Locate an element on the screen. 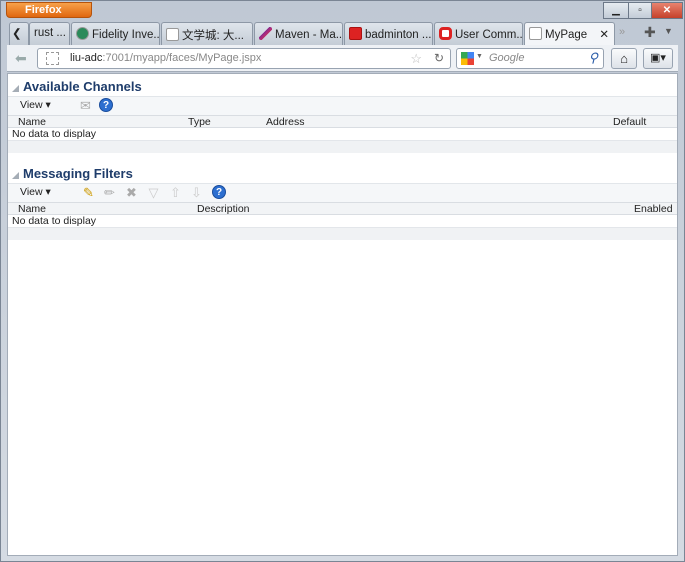 The width and height of the screenshot is (685, 562). edit-icon: ✏ is located at coordinates (109, 192).